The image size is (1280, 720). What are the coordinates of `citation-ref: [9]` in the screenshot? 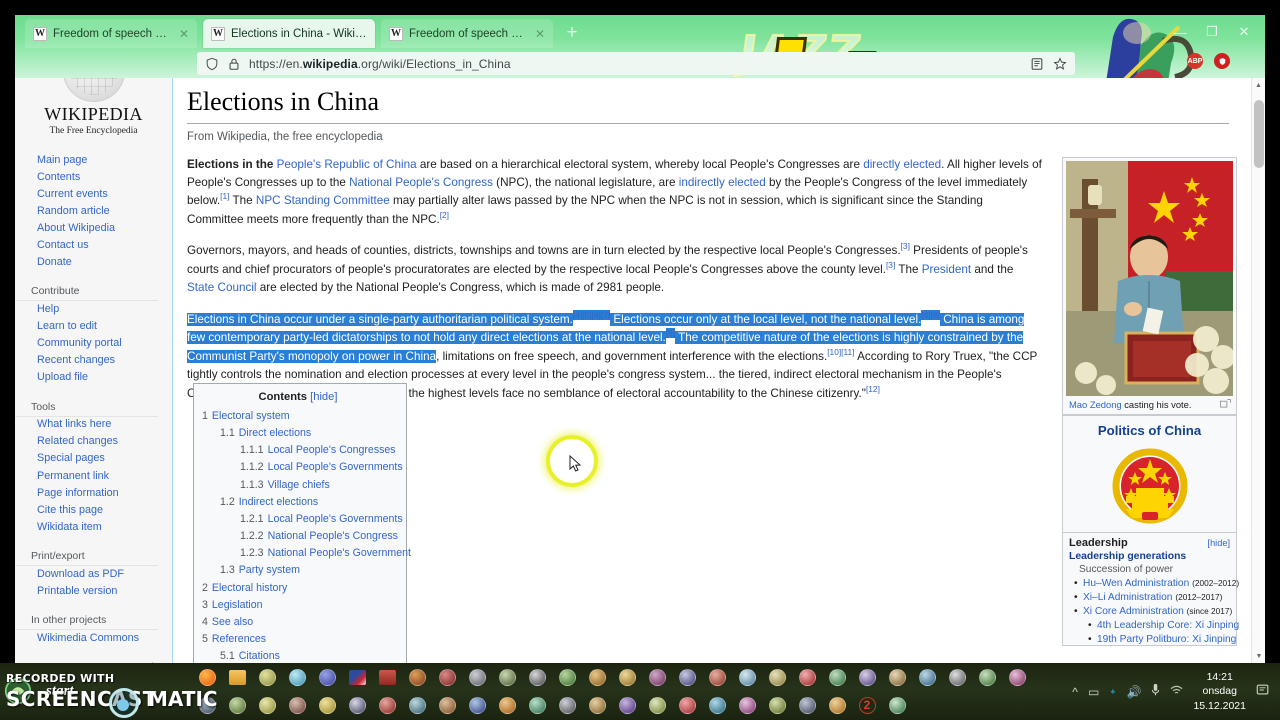 It's located at (670, 333).